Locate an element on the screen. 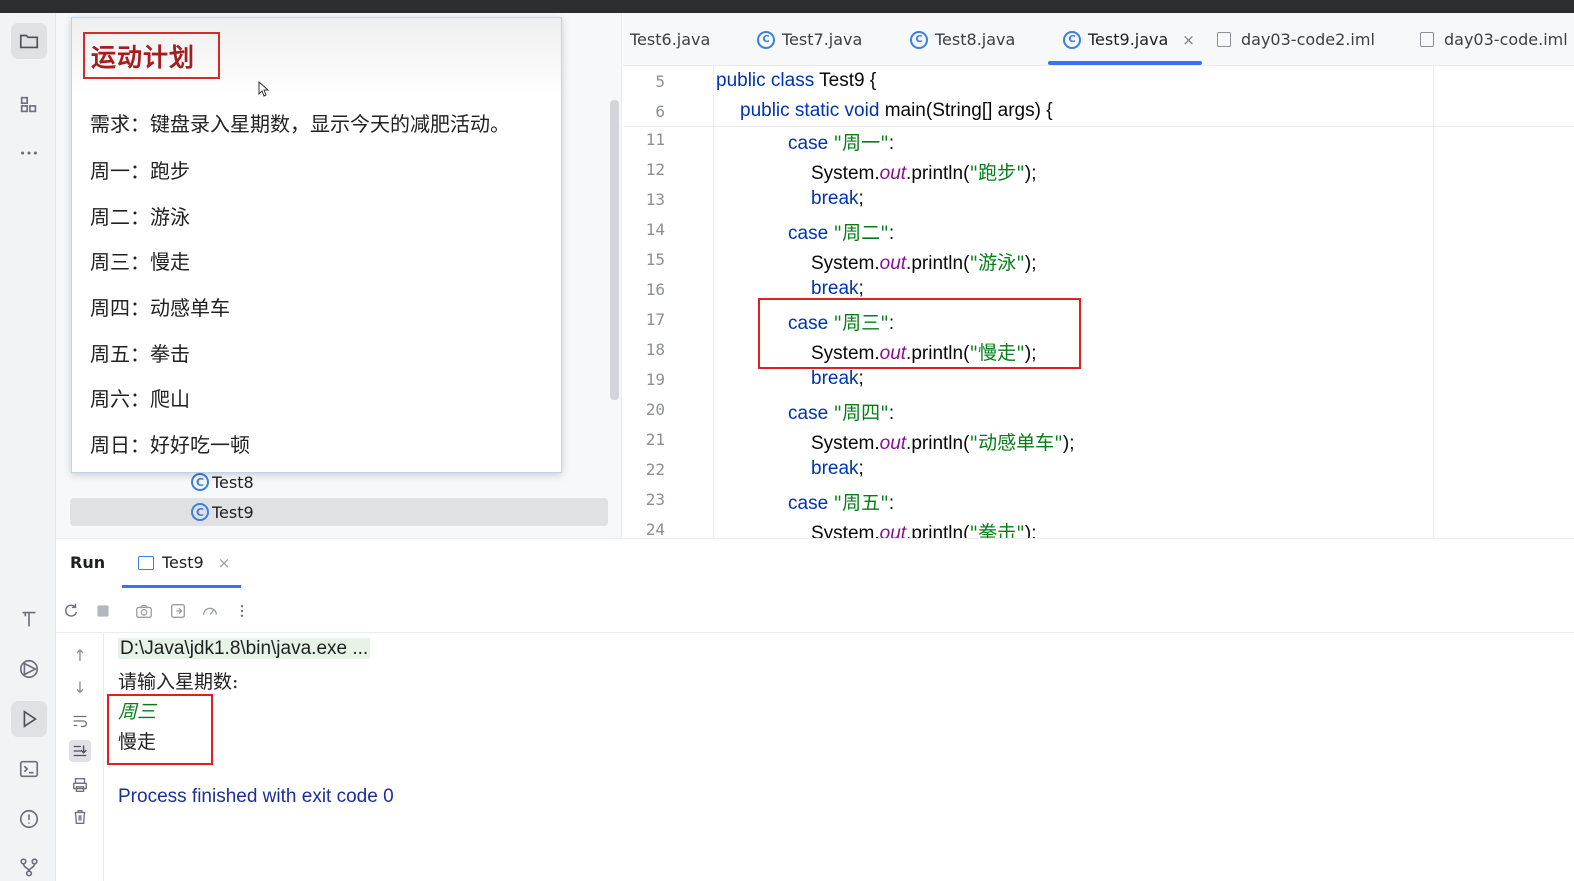 This screenshot has width=1574, height=881. line-number: 14 is located at coordinates (655, 229).